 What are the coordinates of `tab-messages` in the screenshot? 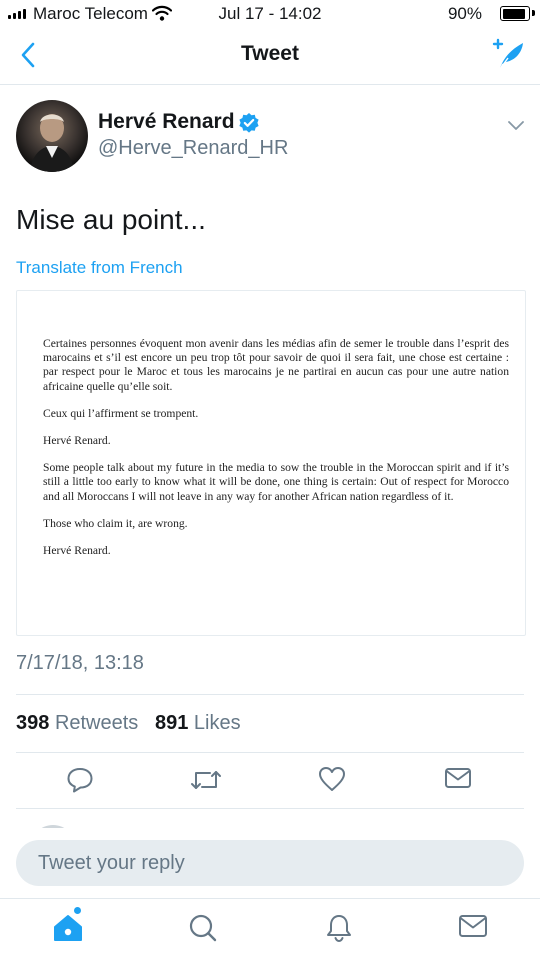 It's located at (473, 928).